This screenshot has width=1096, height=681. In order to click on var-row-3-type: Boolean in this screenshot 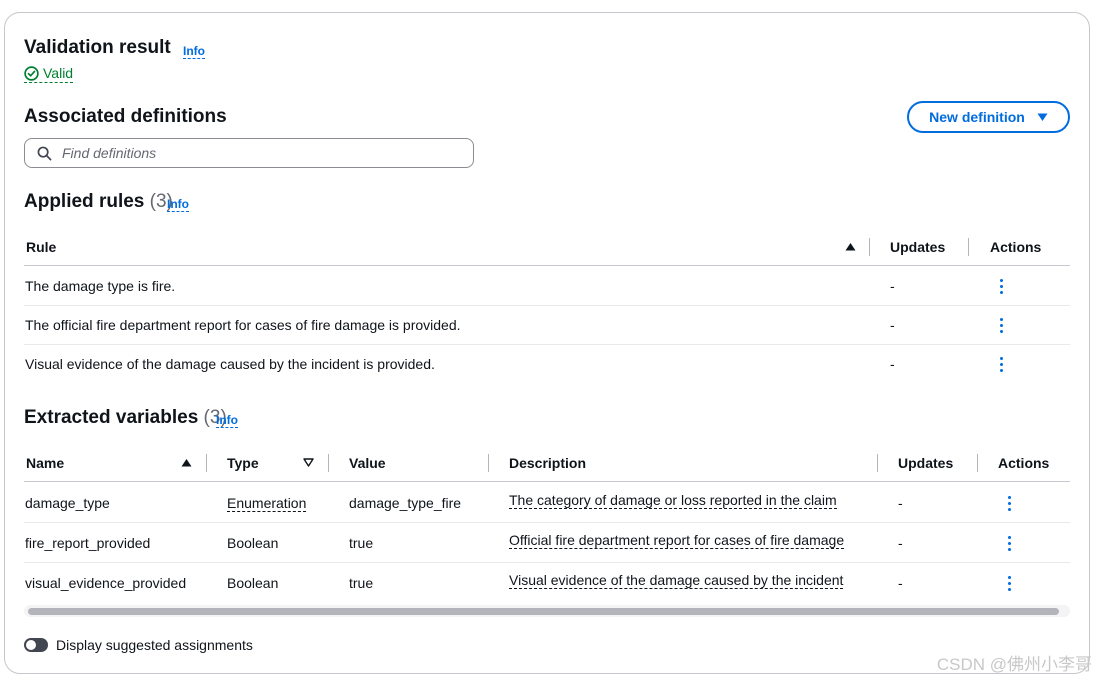, I will do `click(253, 583)`.